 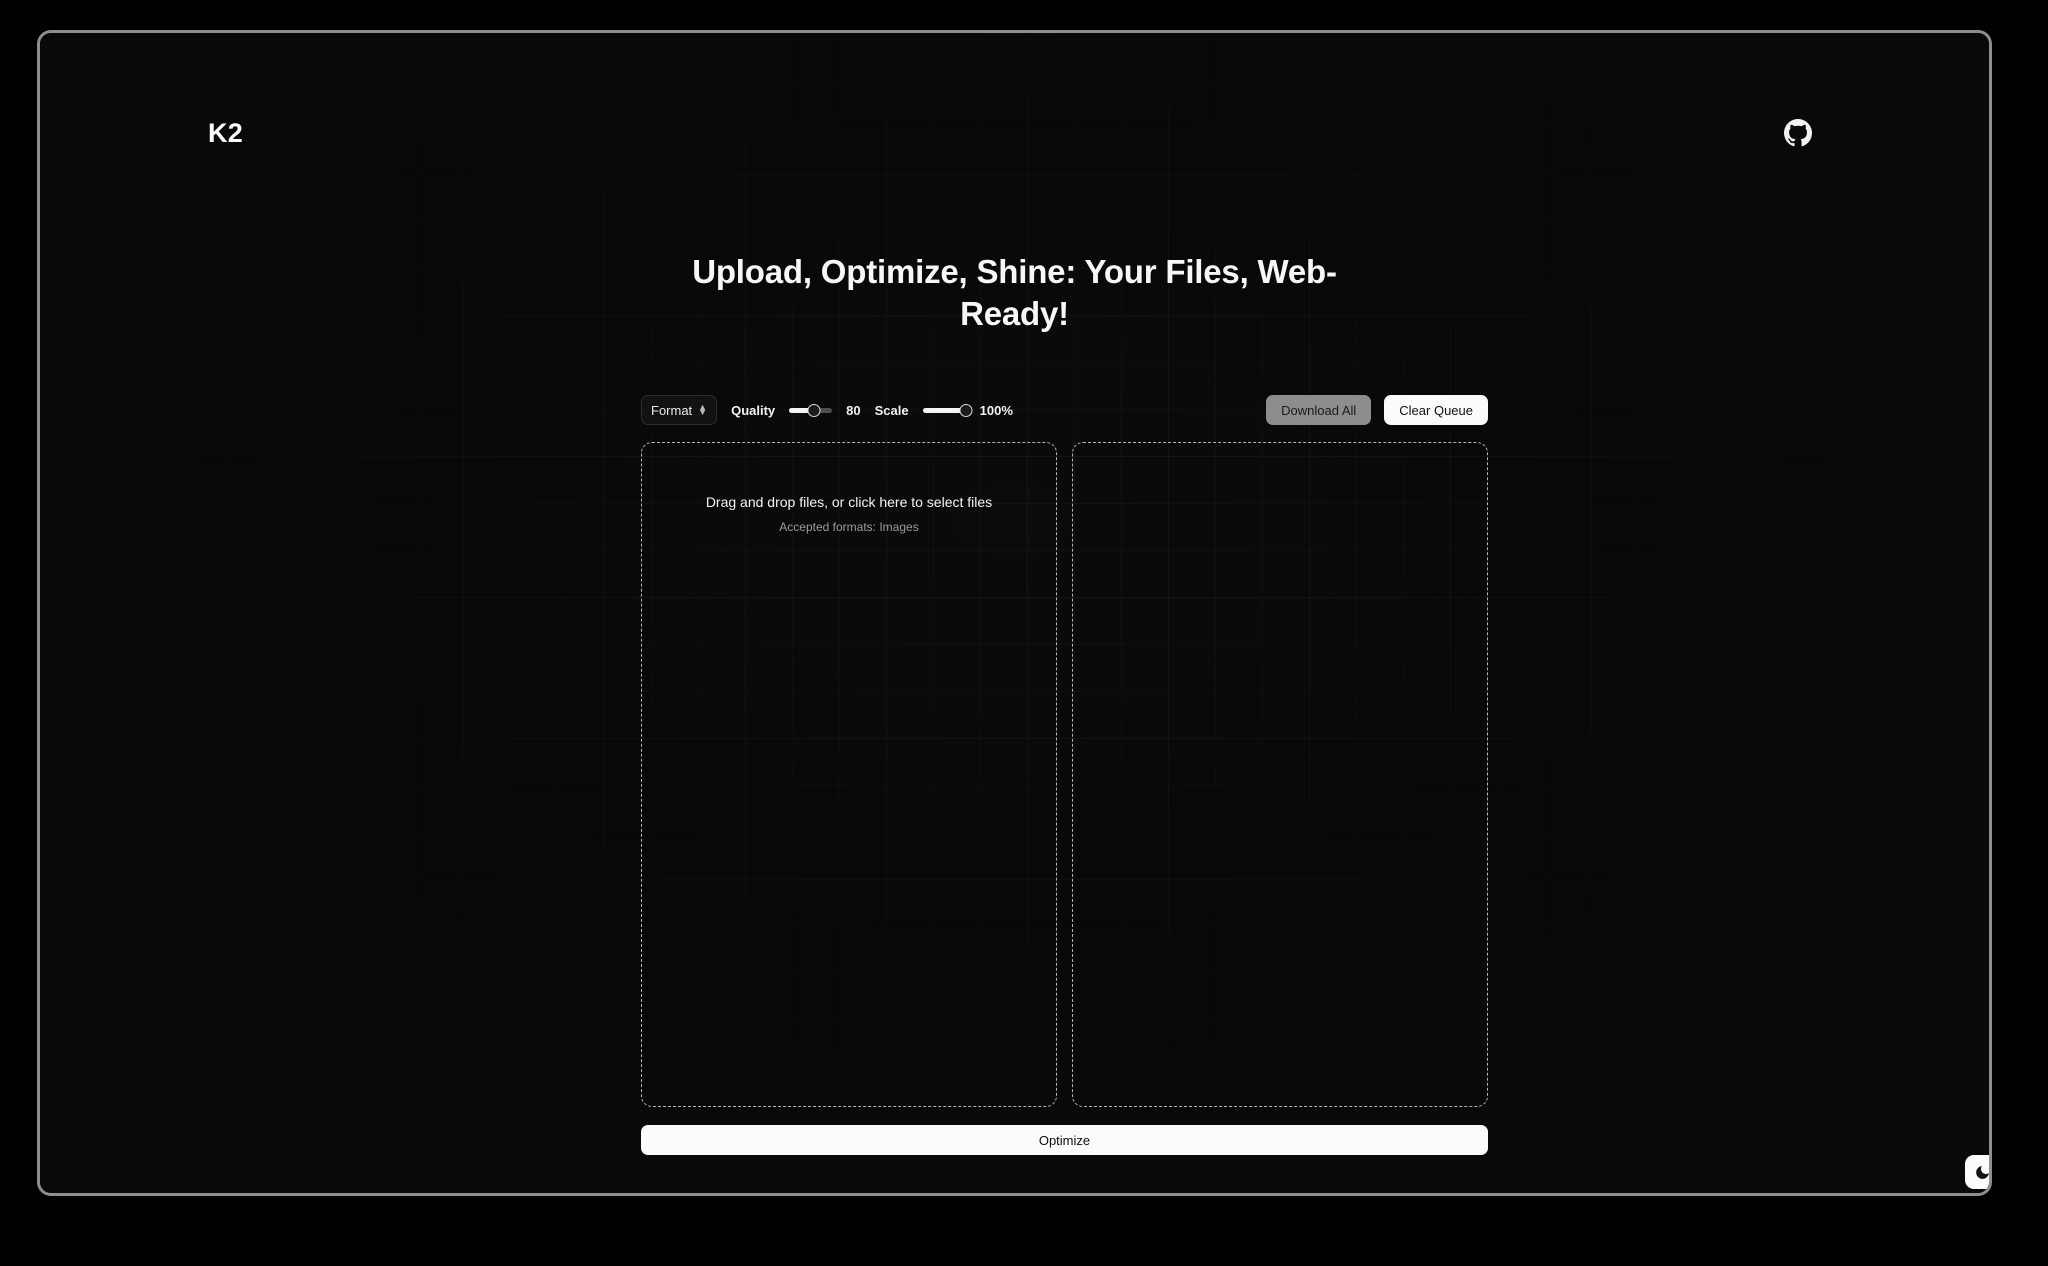 What do you see at coordinates (996, 410) in the screenshot?
I see `scale-value: 100%` at bounding box center [996, 410].